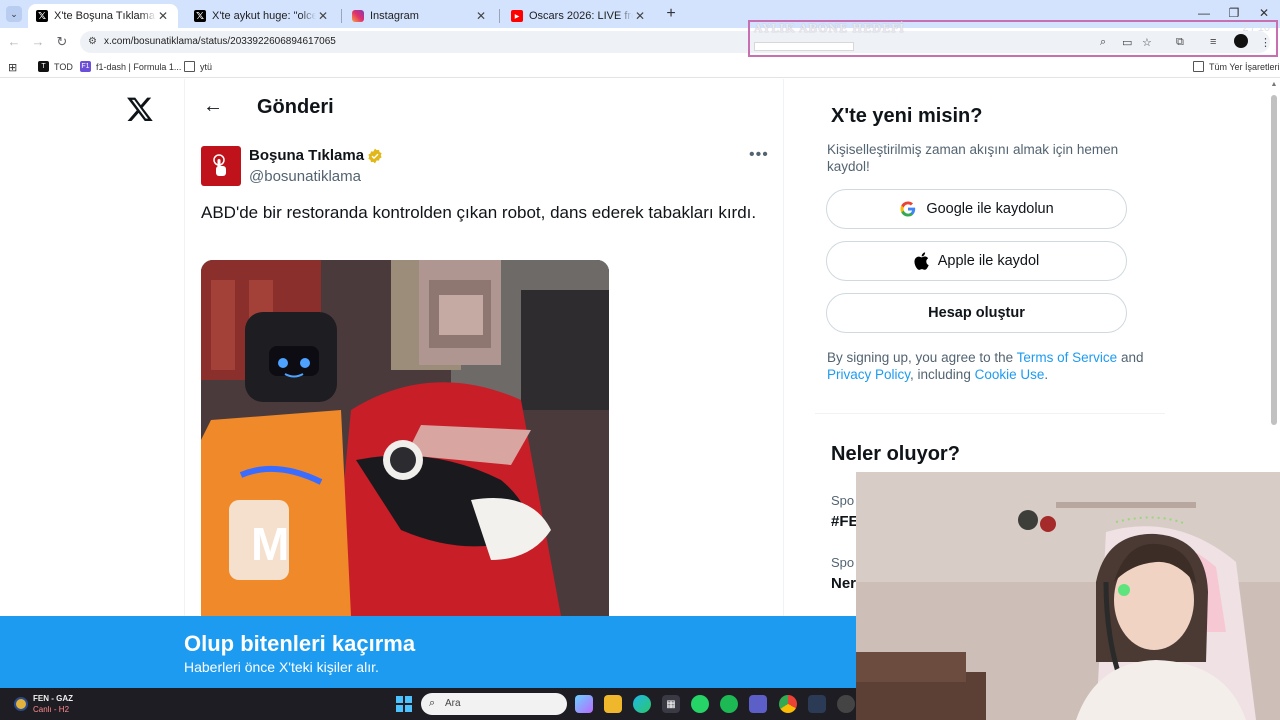 Image resolution: width=1280 pixels, height=720 pixels. I want to click on copilot-icon, so click(584, 704).